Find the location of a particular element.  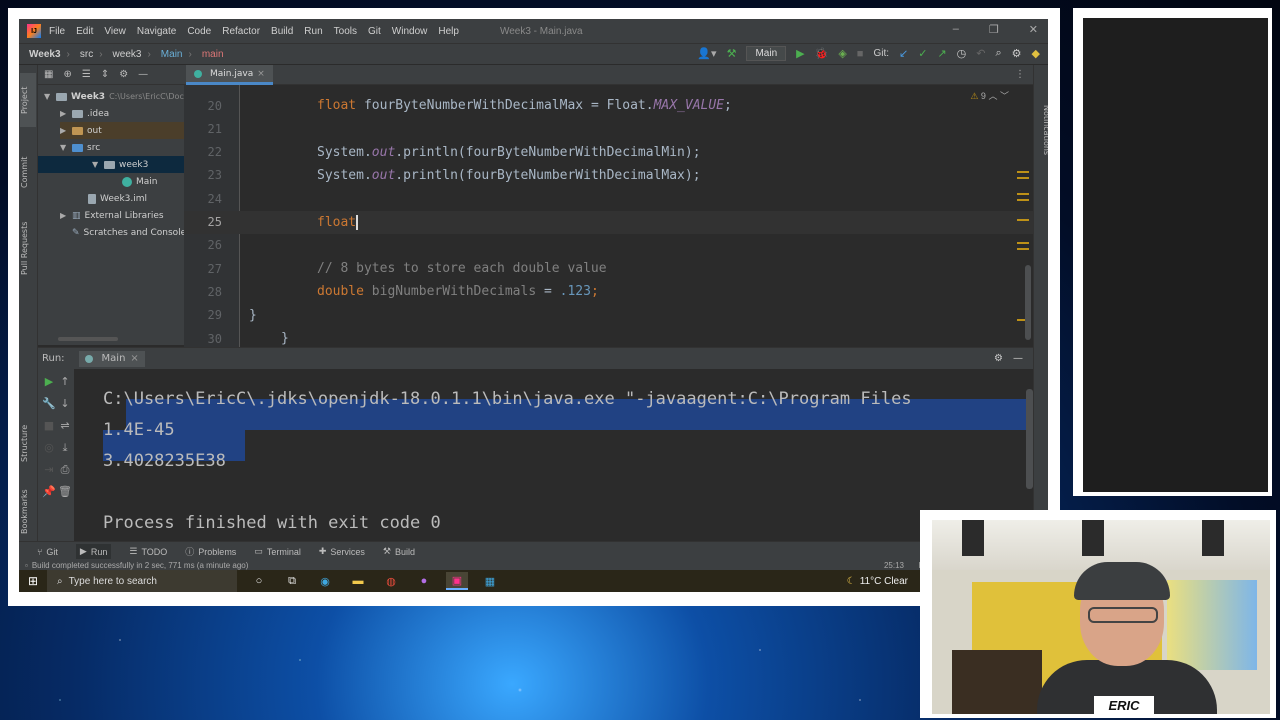

github-icon: ● is located at coordinates (424, 581).